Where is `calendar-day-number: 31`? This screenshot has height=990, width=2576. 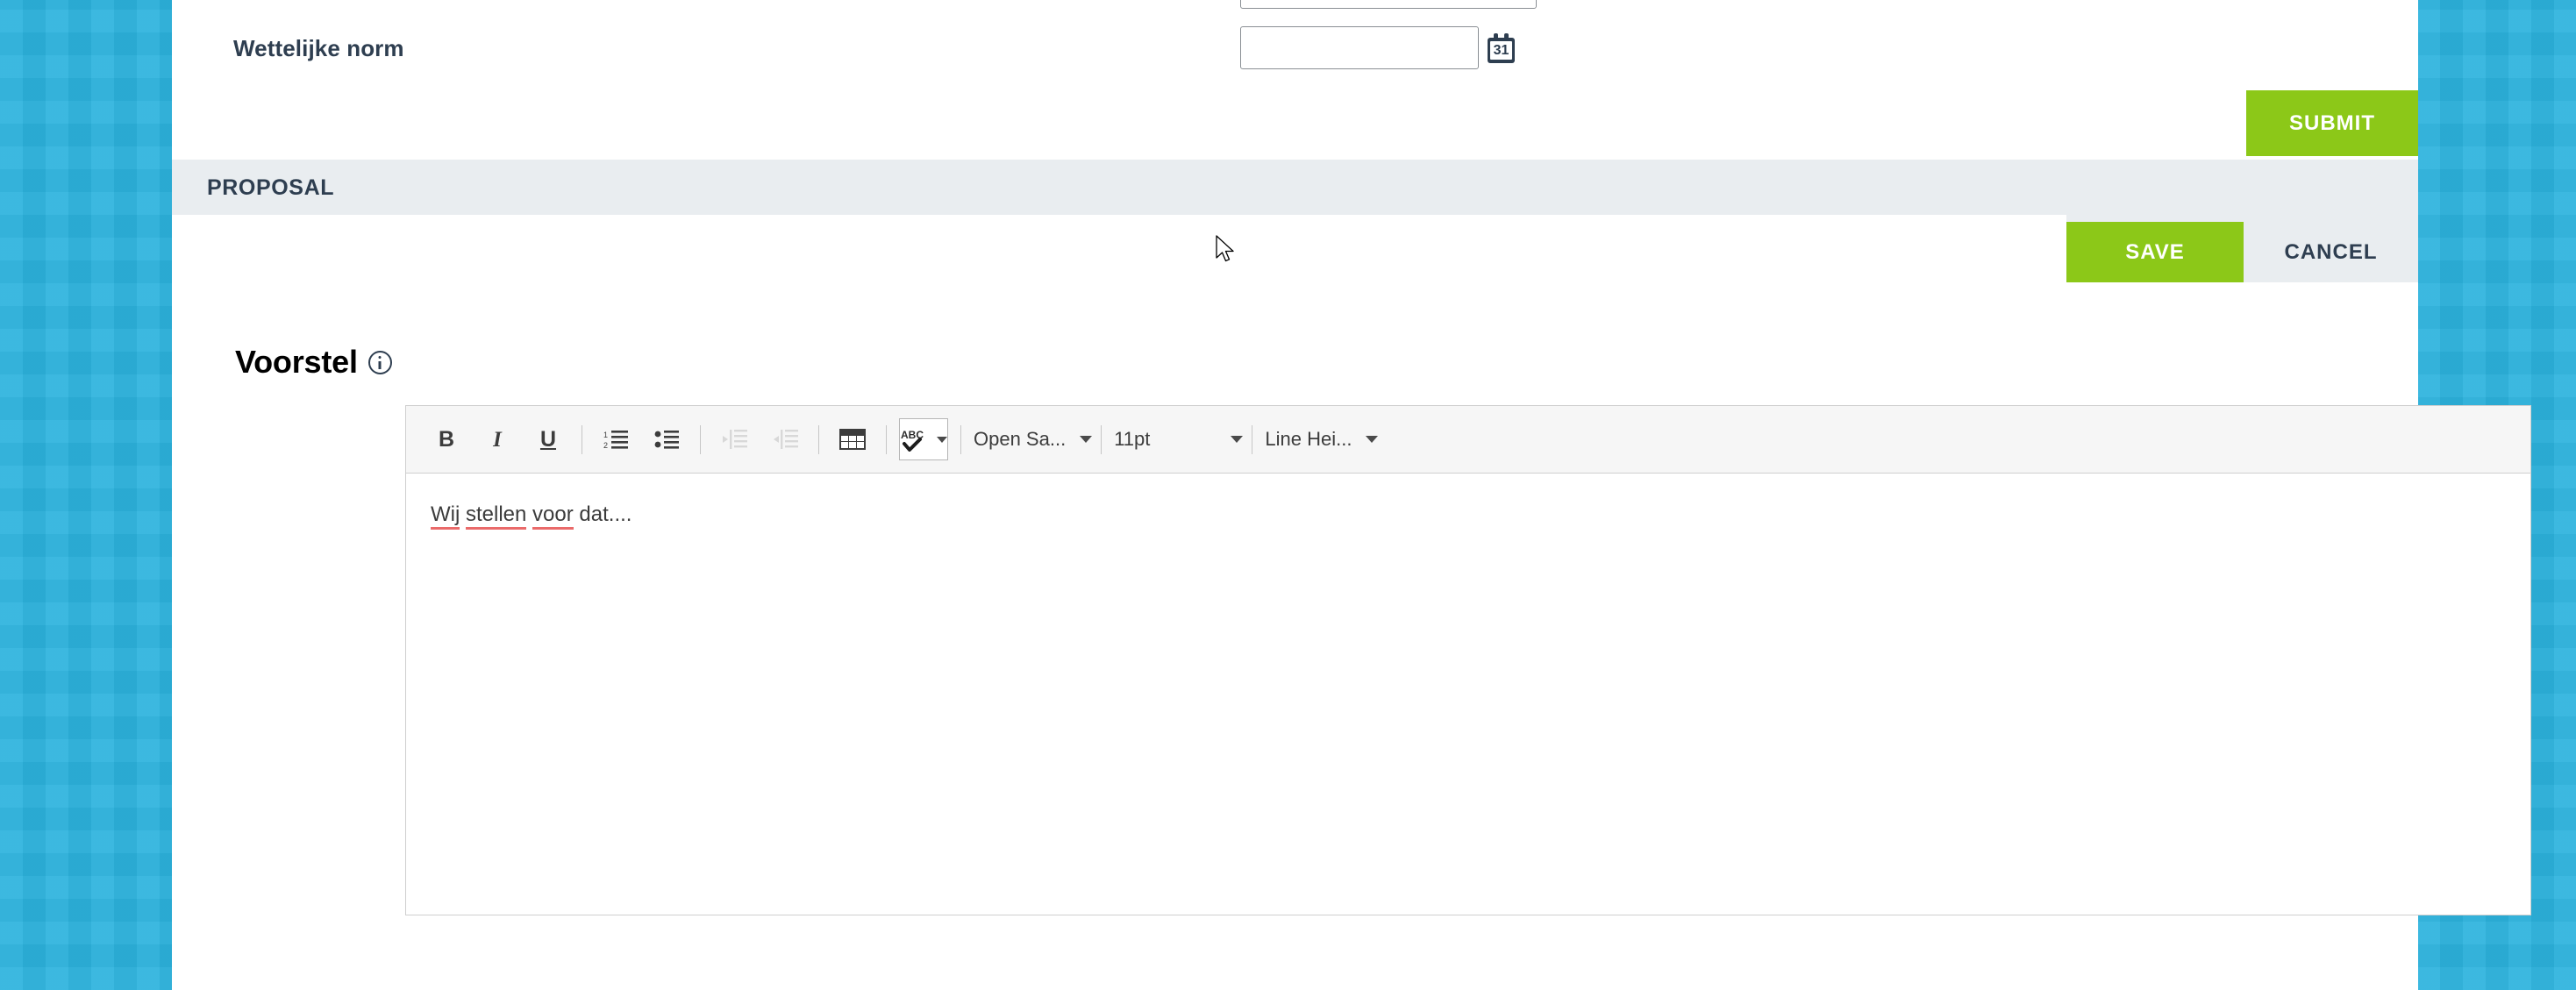 calendar-day-number: 31 is located at coordinates (1501, 50).